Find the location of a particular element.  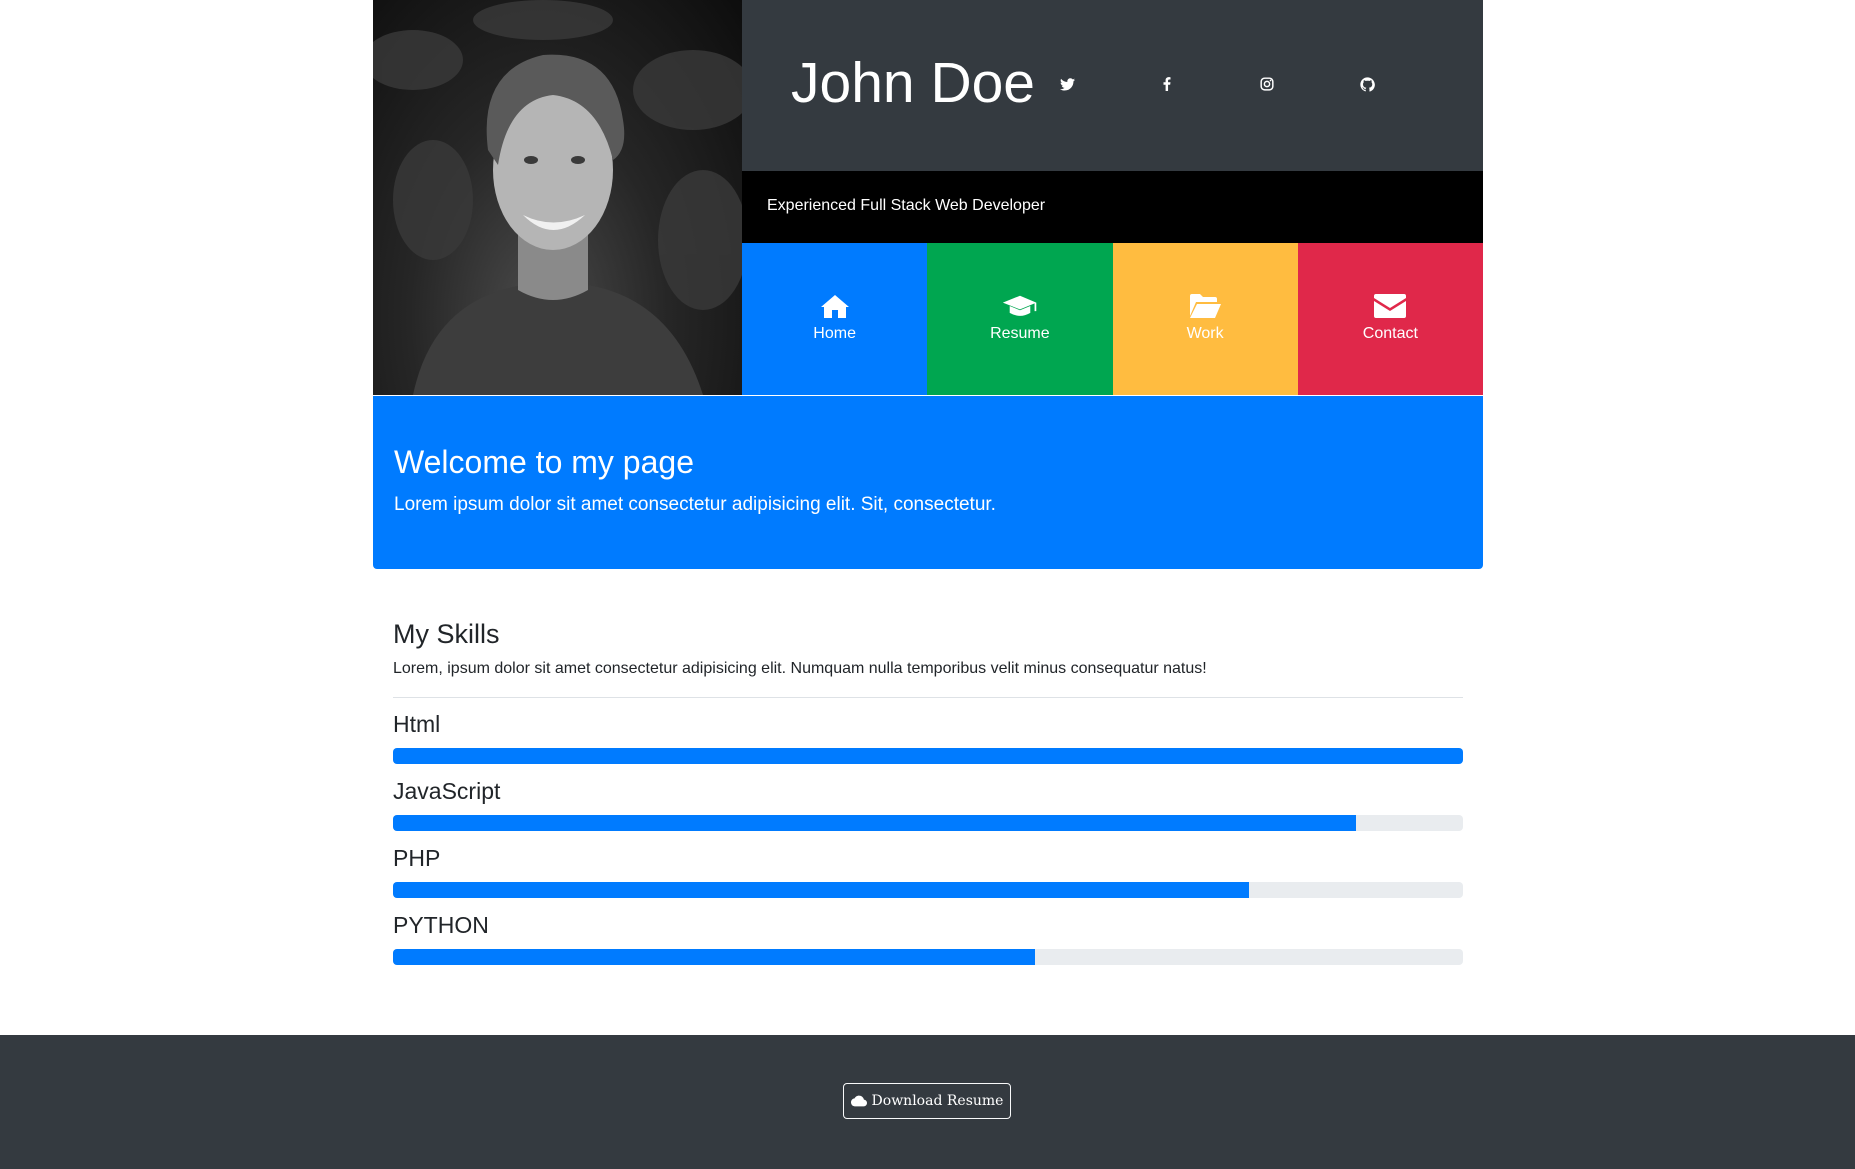

skill-list: Html JavaScript PHP PYTHON is located at coordinates (928, 837).